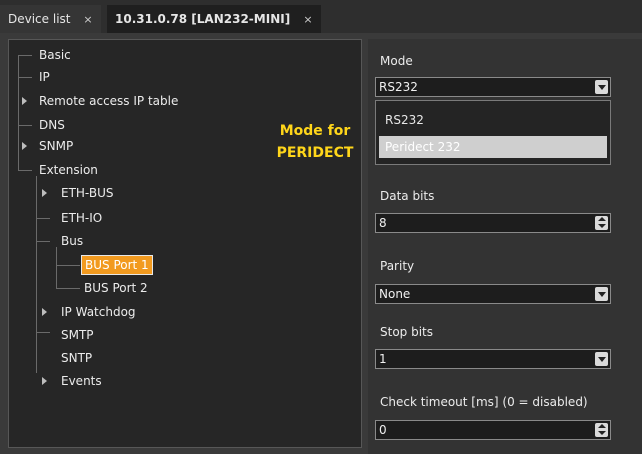 This screenshot has width=642, height=454. I want to click on tree-item-bus-port-2: BUS Port 2, so click(116, 288).